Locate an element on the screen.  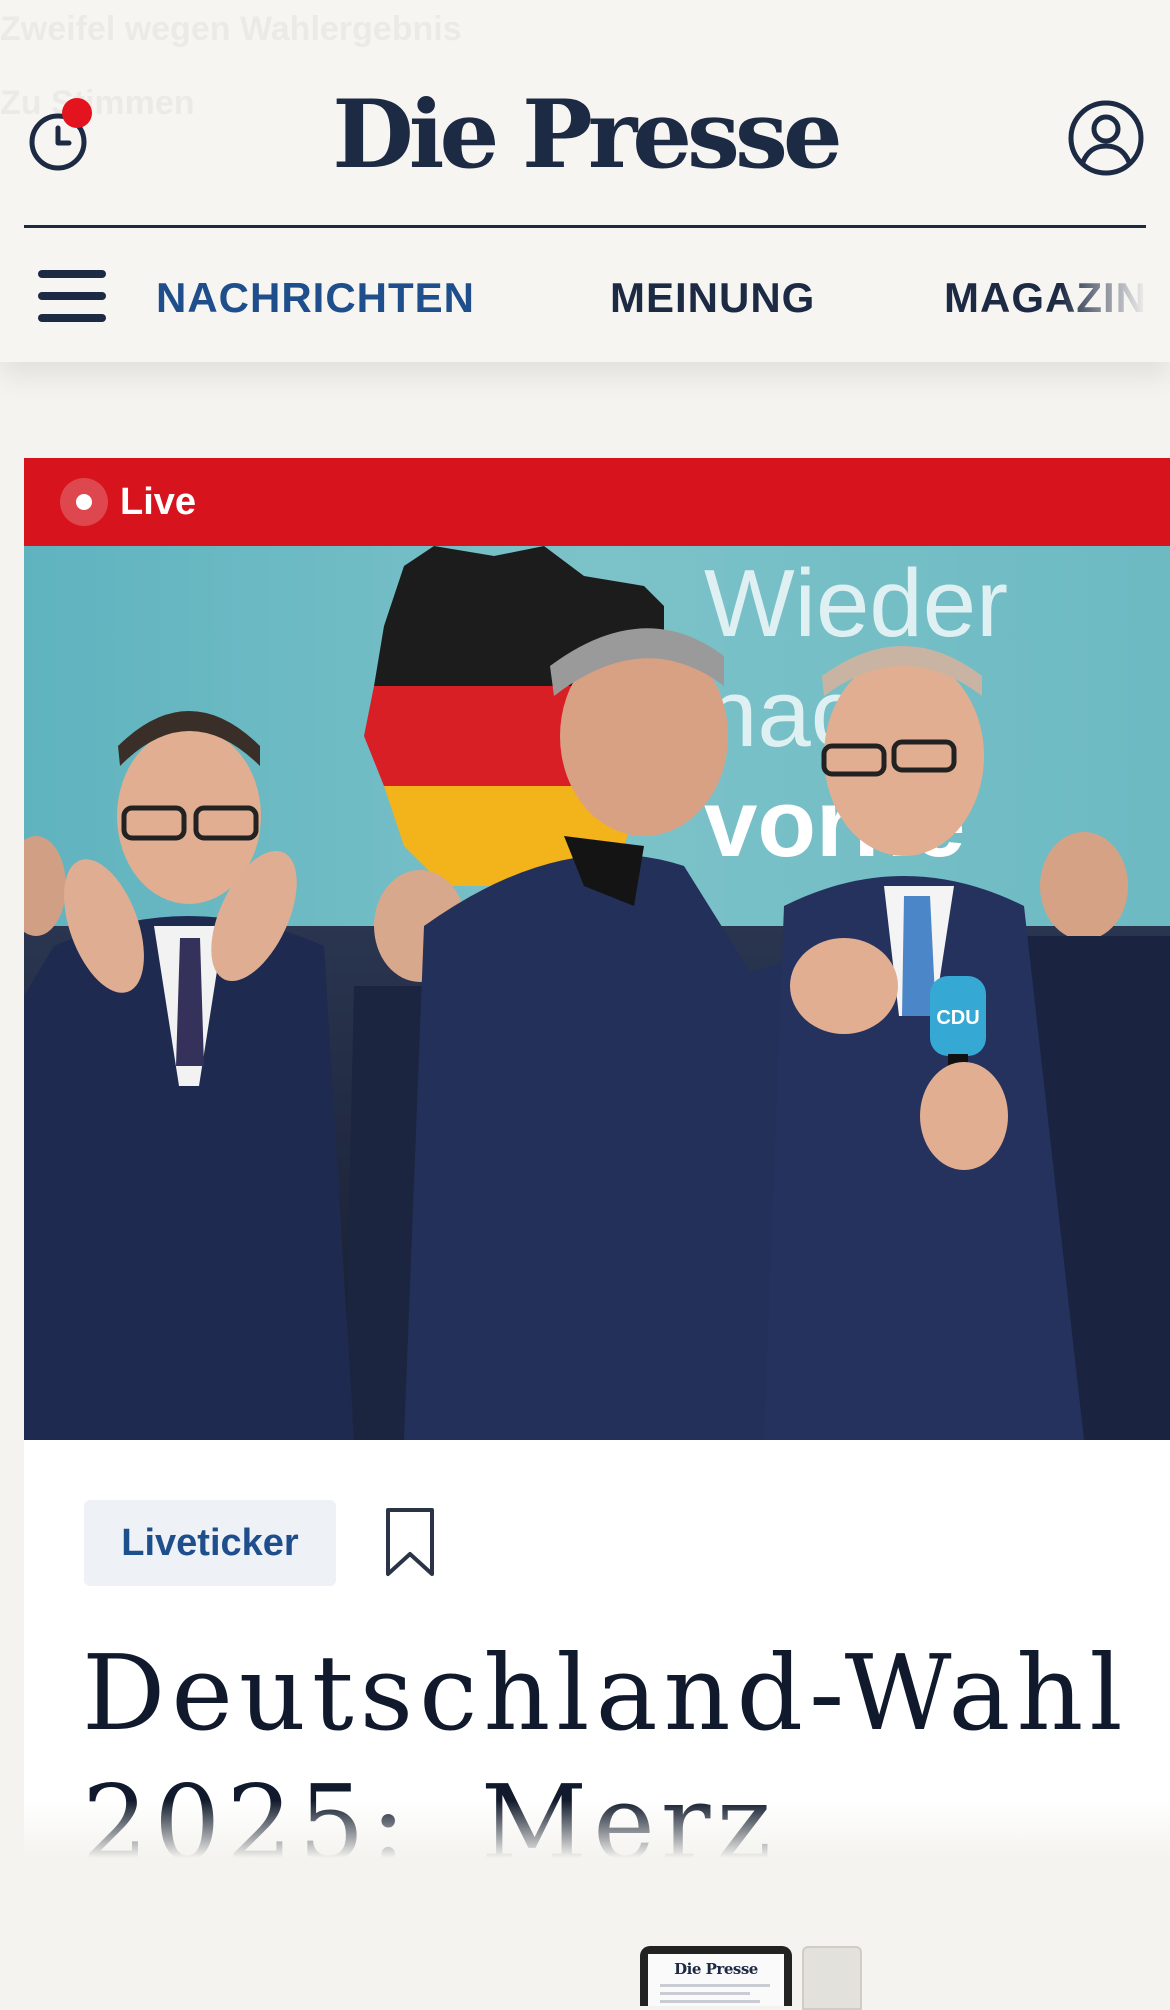
backdrop-text-1: Wieder is located at coordinates (856, 603).